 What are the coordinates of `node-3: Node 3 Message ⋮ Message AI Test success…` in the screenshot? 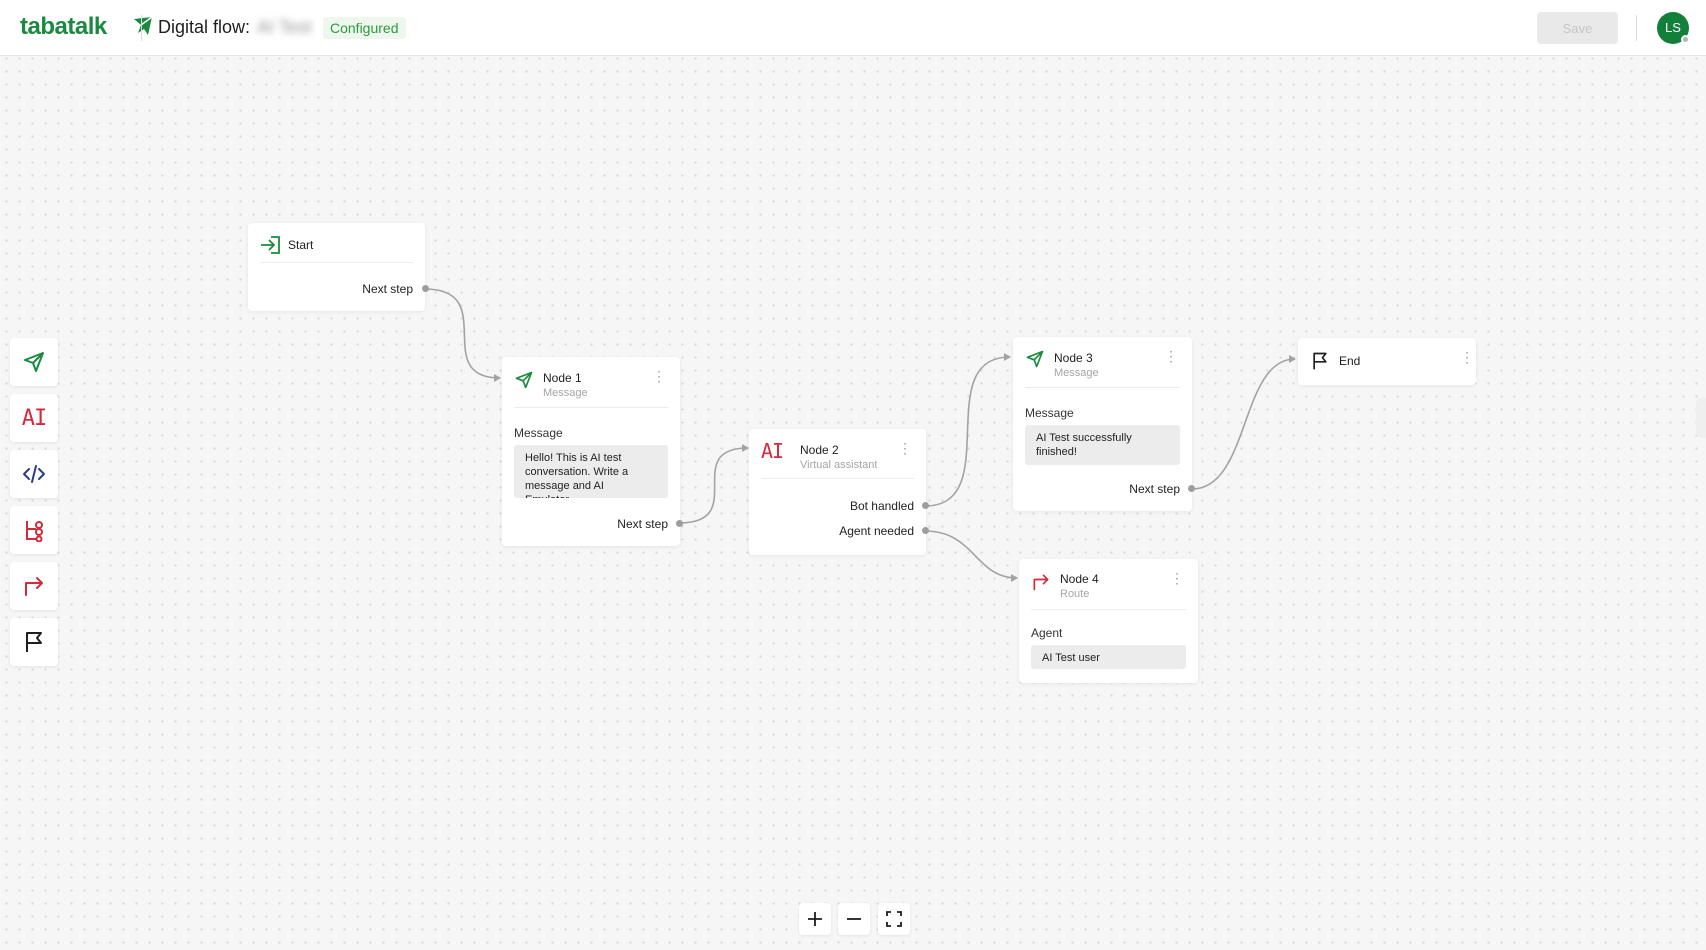 It's located at (1104, 424).